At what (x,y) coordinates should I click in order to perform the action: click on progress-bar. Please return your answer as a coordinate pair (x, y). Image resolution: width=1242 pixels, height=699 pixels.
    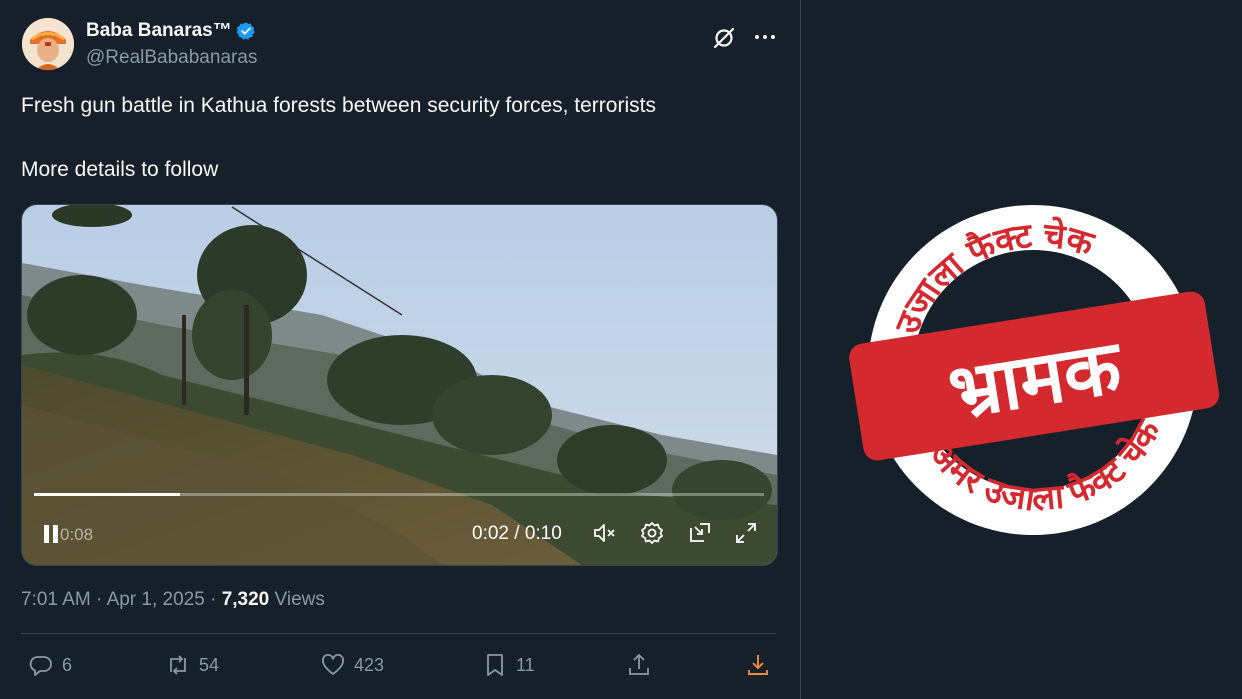
    Looking at the image, I should click on (399, 494).